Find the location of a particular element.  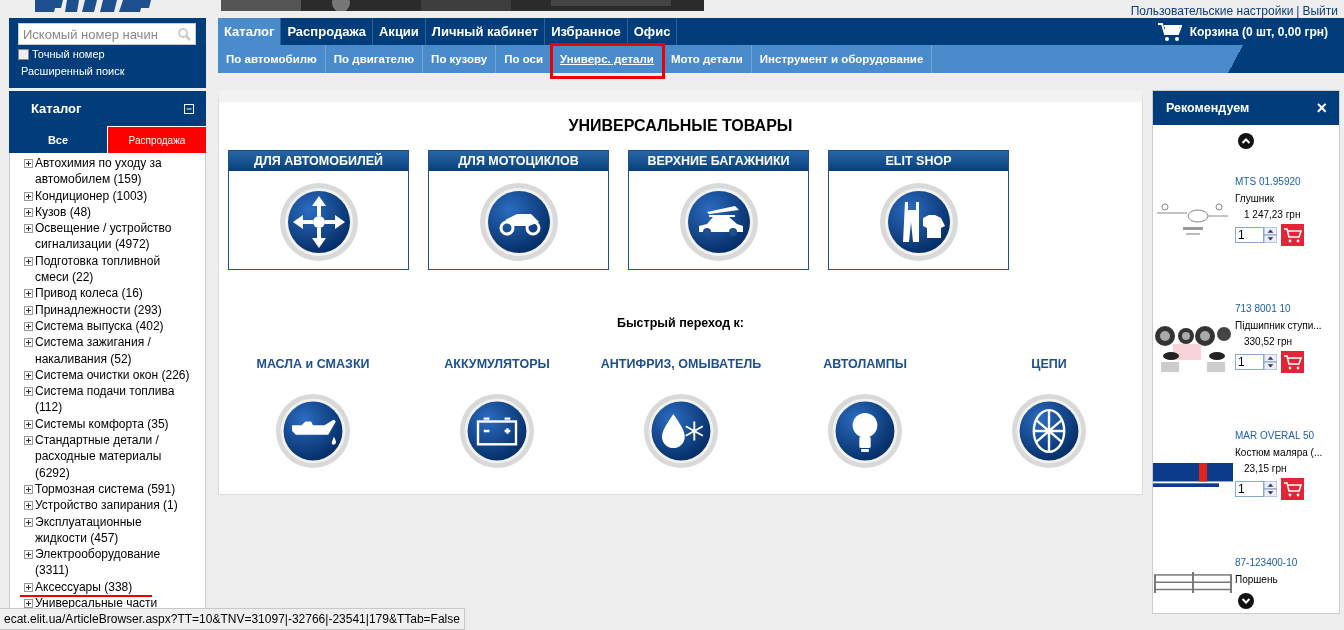

quick-link: АККУМУЛЯТОРЫ is located at coordinates (497, 364).